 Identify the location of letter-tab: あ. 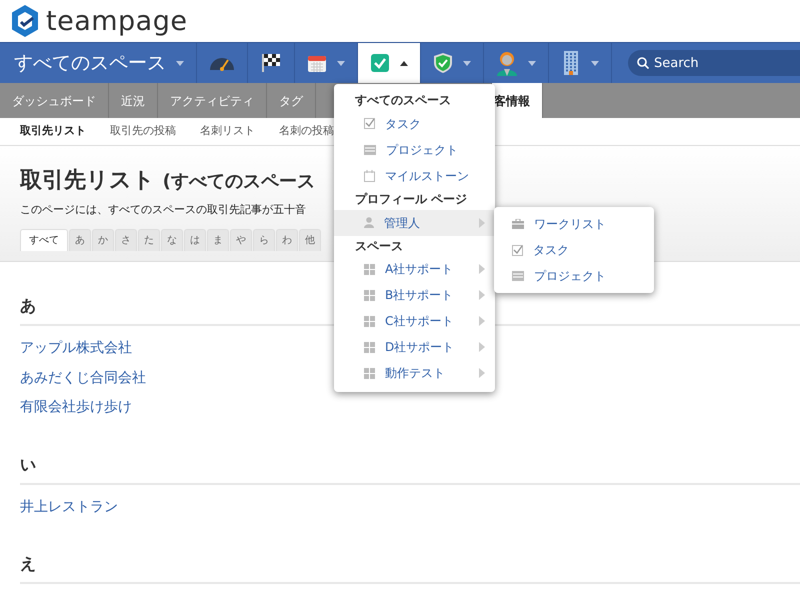
(80, 239).